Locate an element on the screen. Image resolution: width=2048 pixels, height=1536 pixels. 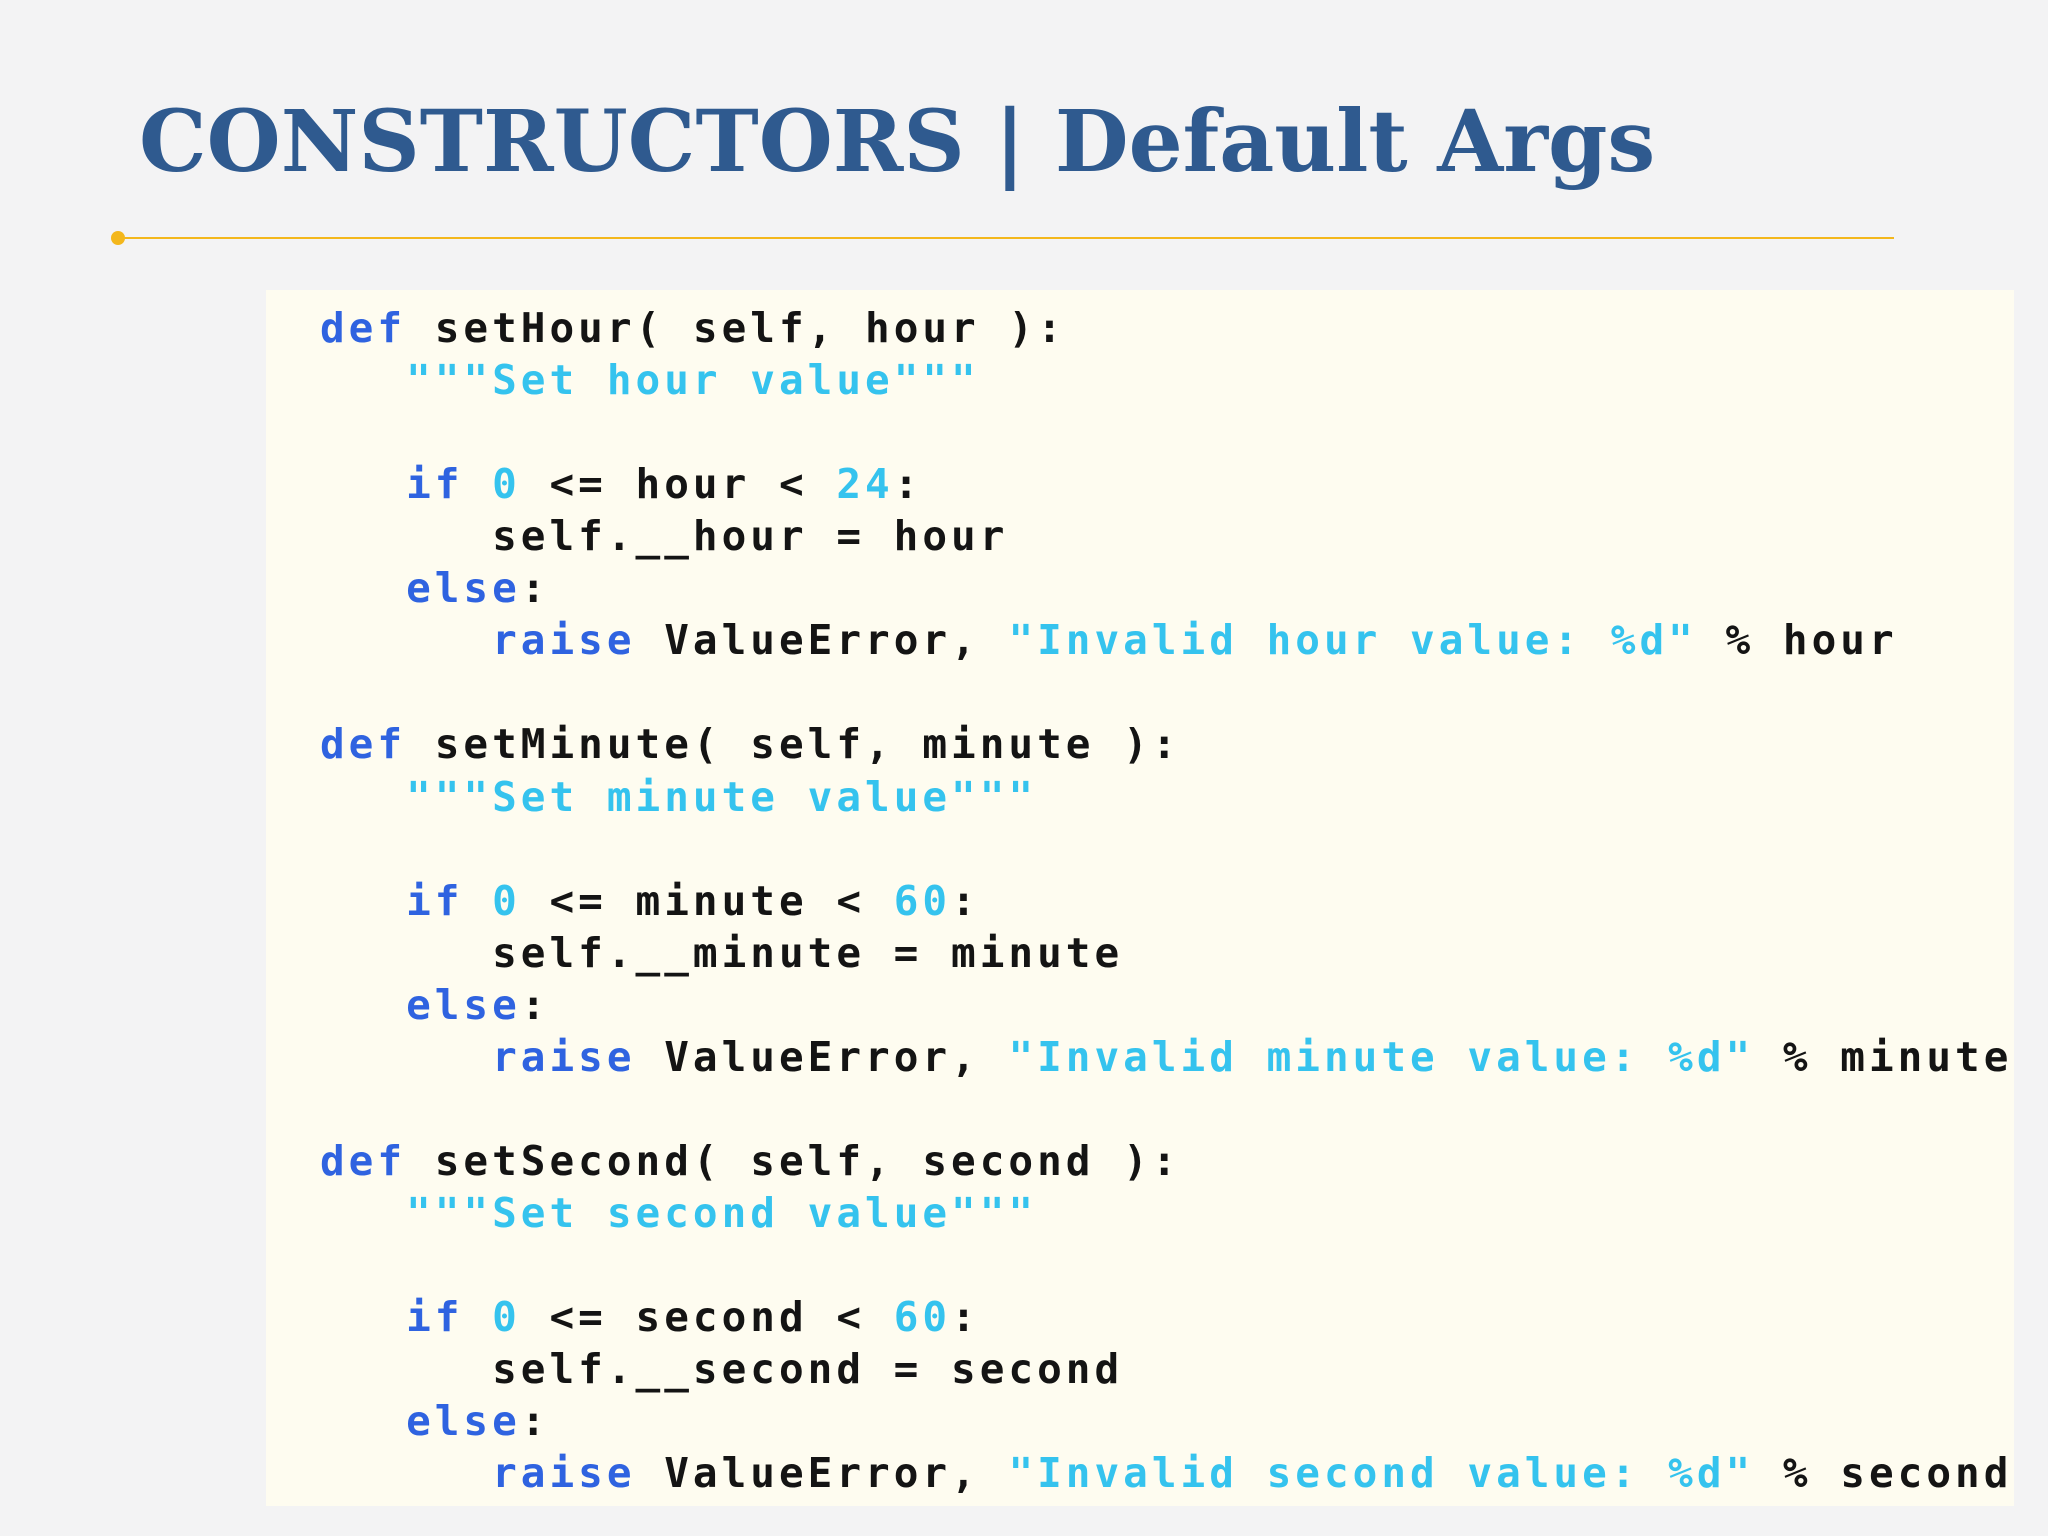
code-line: def setMinute( self, minute ): is located at coordinates (750, 744).